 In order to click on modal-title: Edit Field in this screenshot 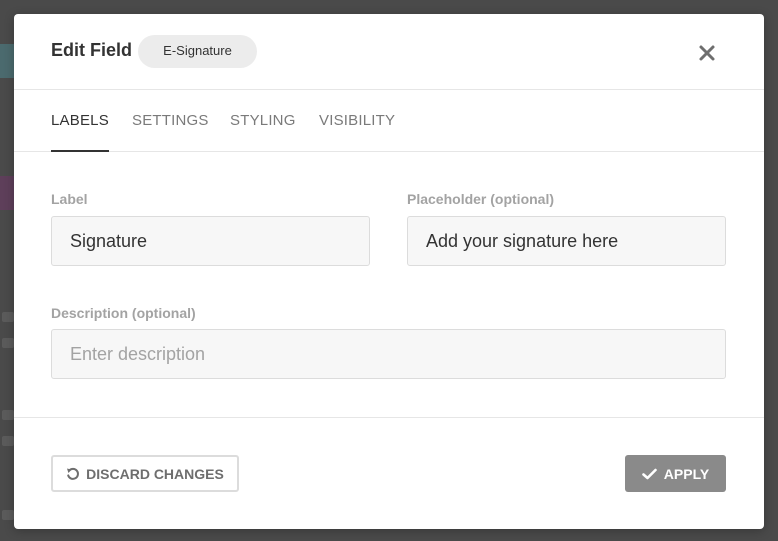, I will do `click(91, 50)`.